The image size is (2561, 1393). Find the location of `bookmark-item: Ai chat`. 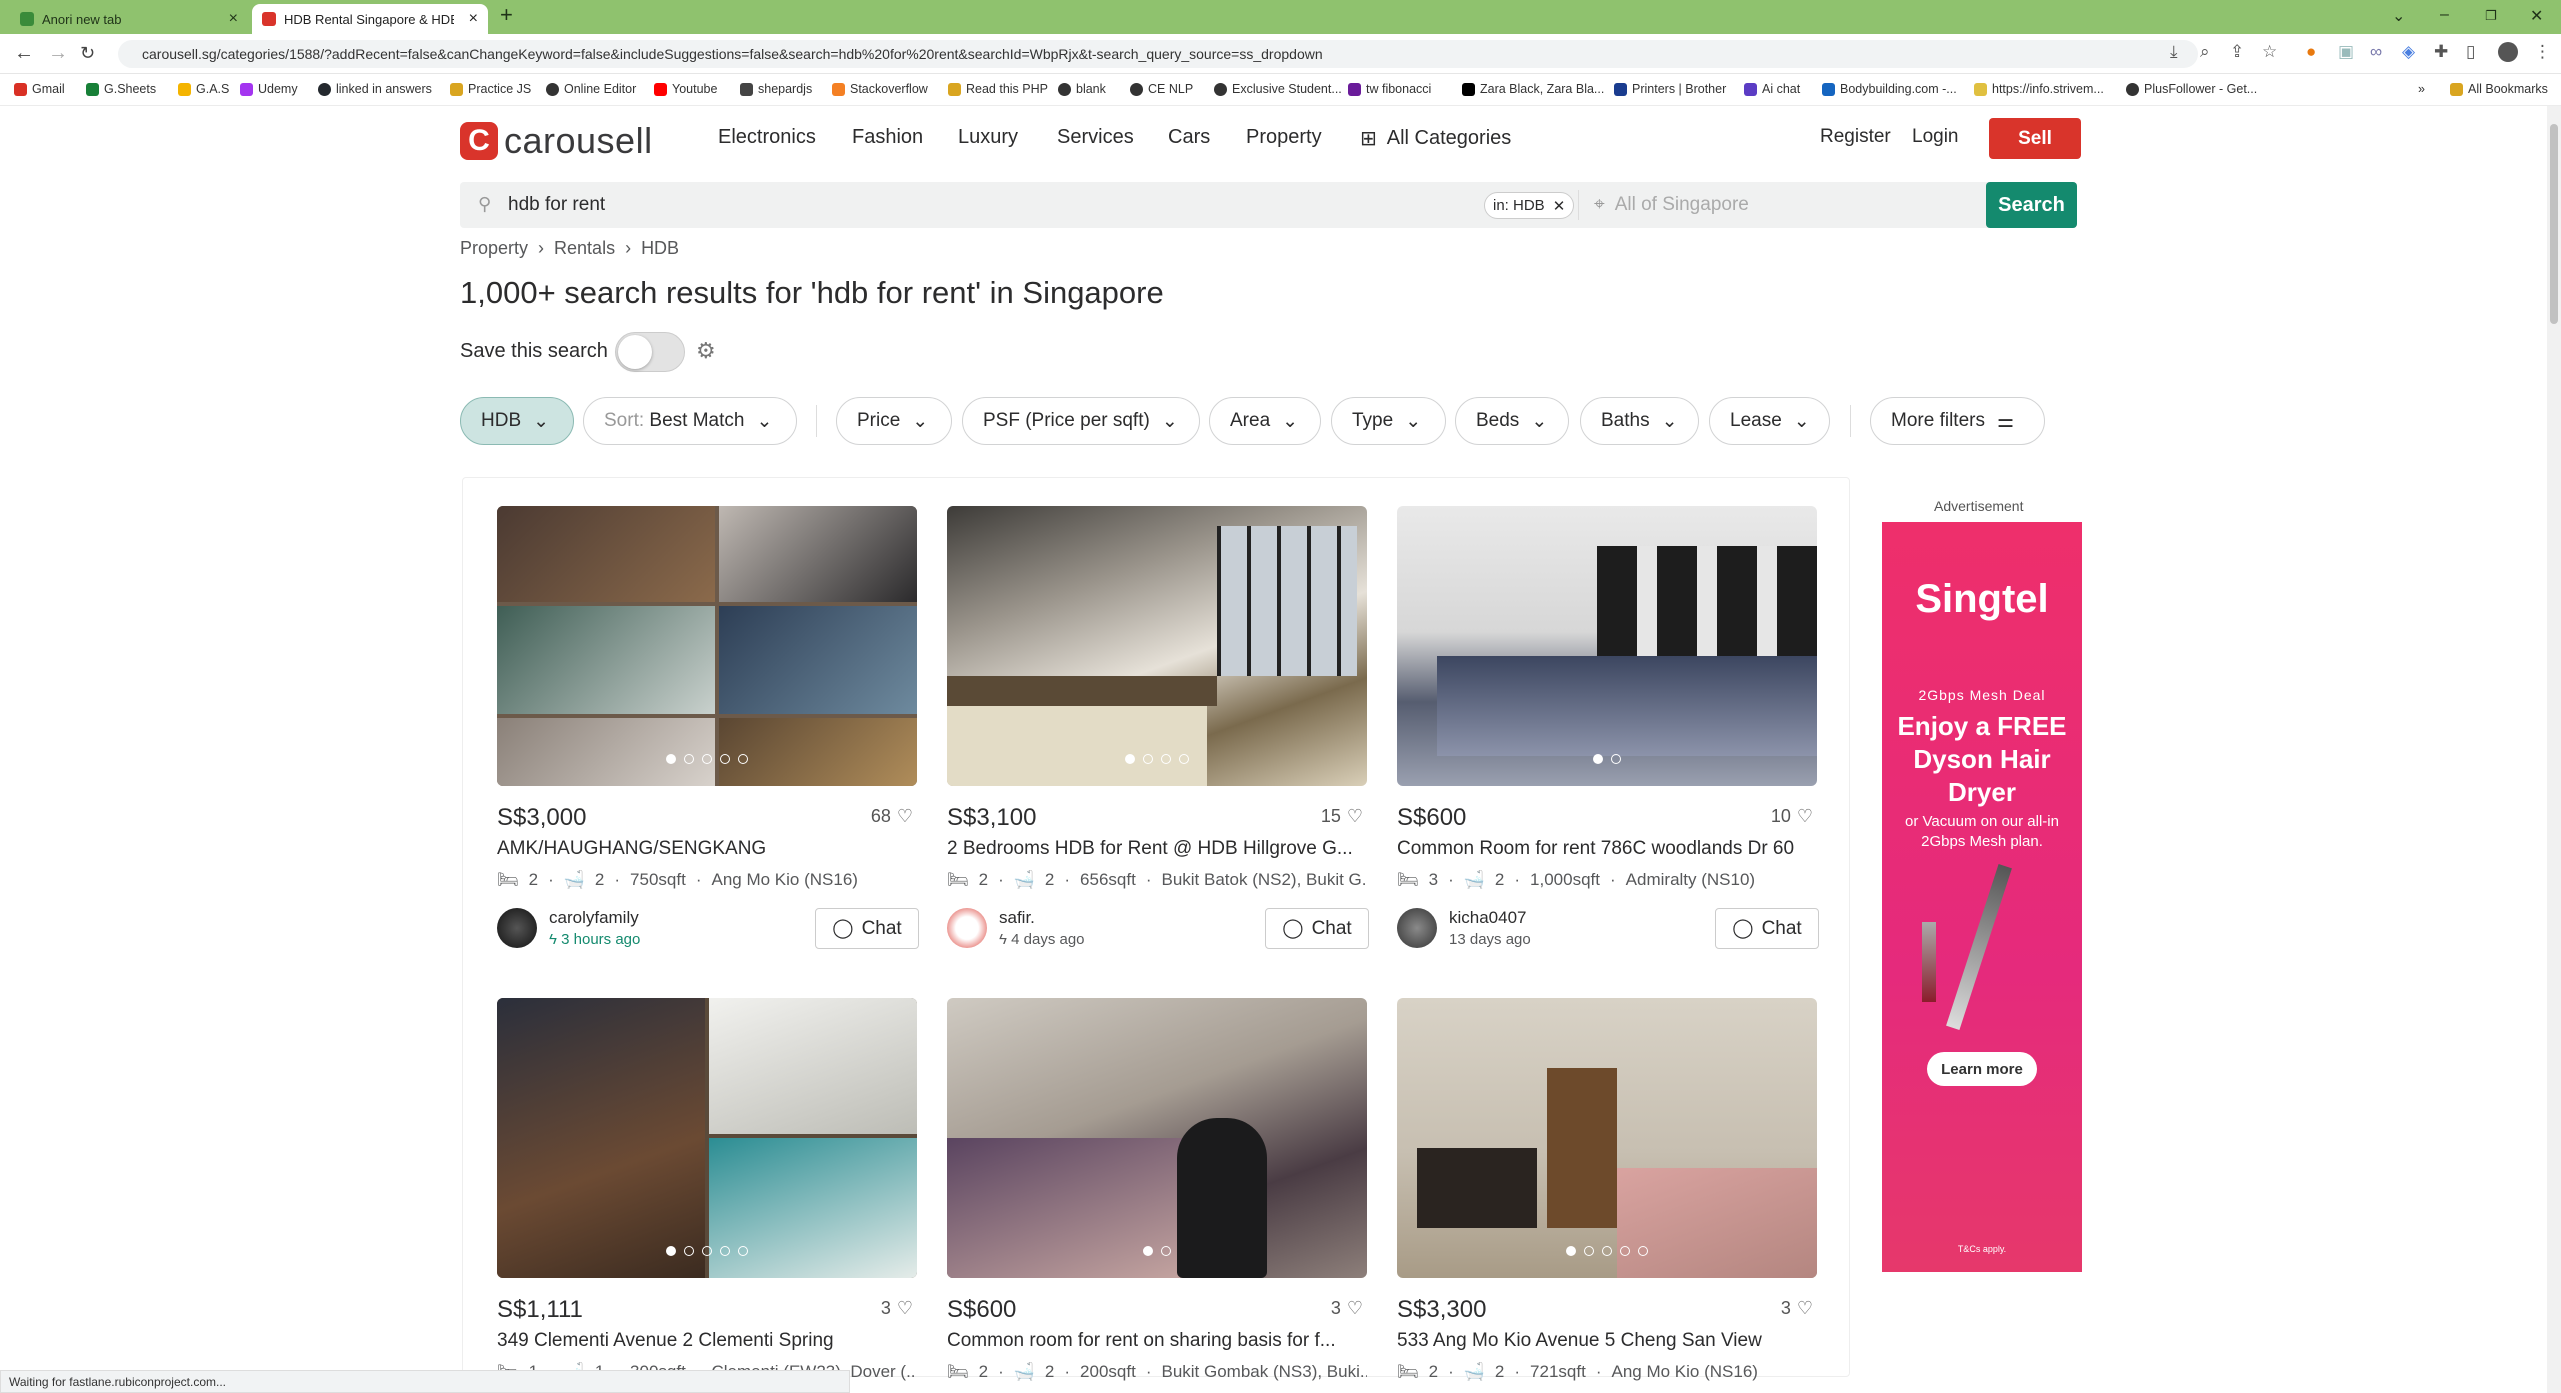

bookmark-item: Ai chat is located at coordinates (1772, 89).